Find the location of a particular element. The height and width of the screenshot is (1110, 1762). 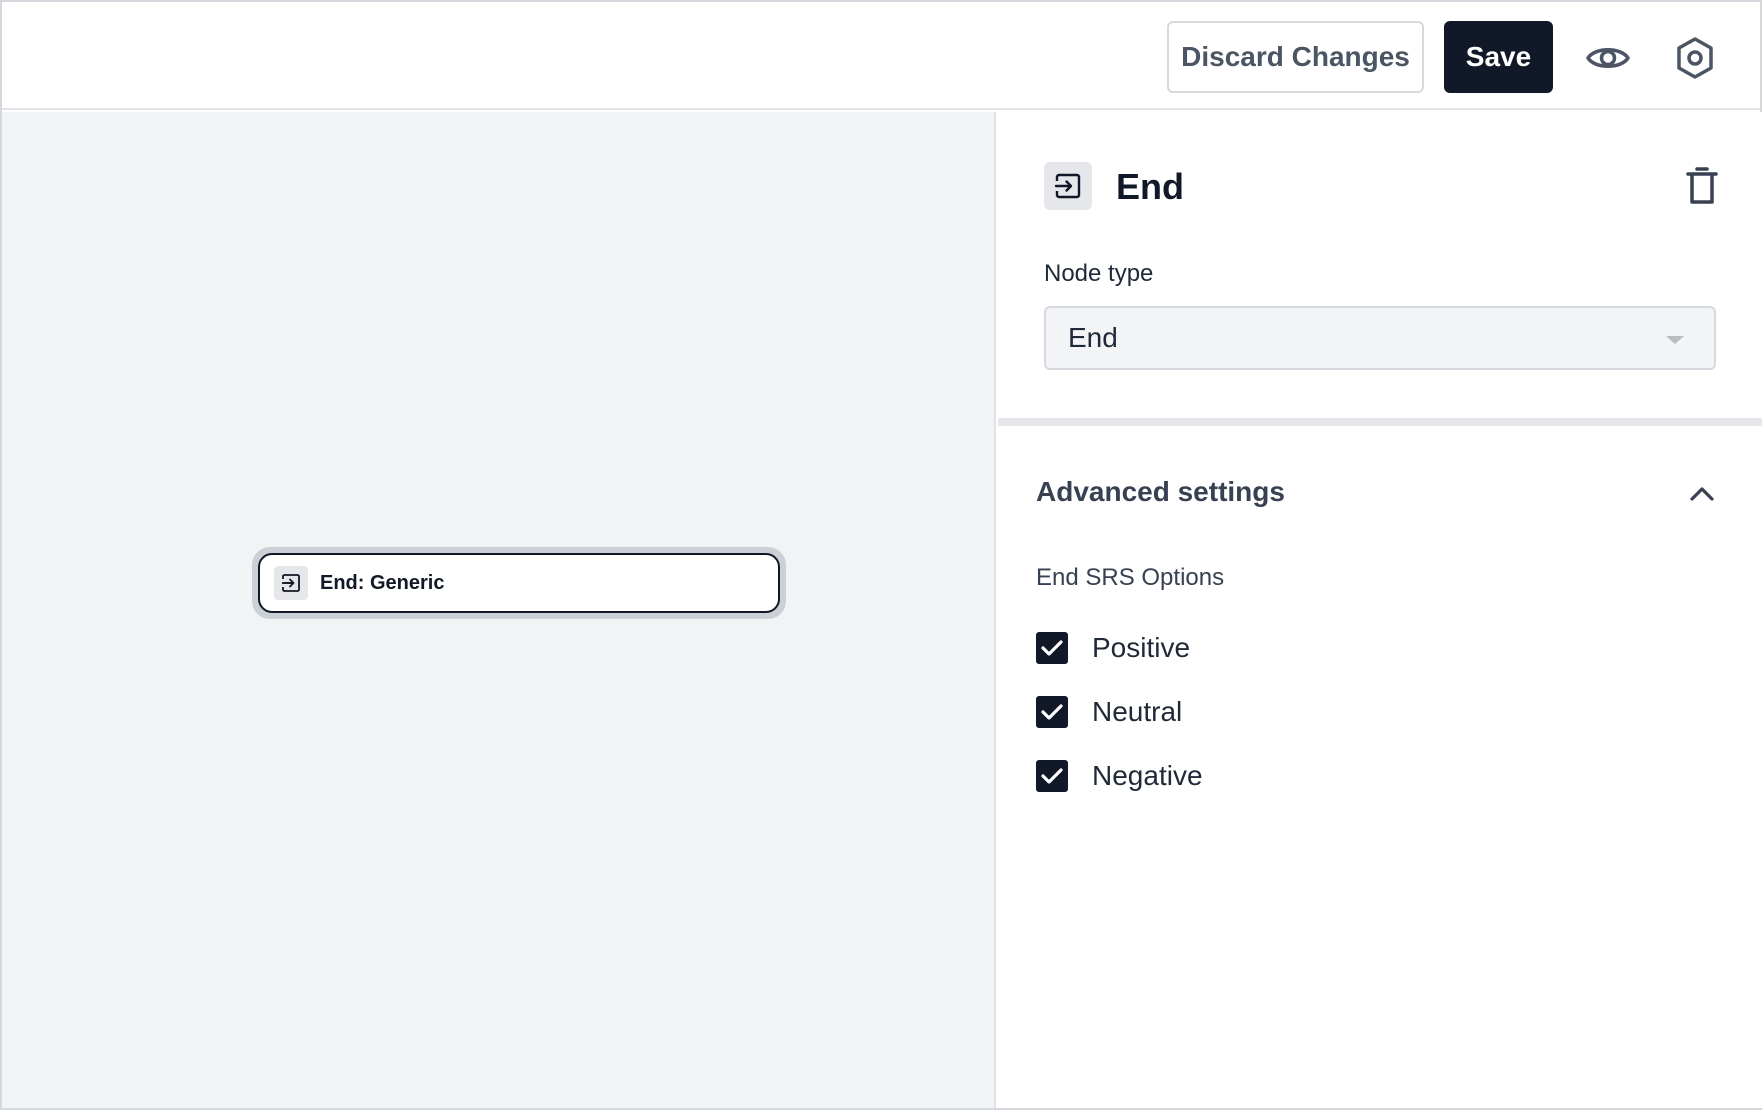

advanced-settings-toggle: Advanced settings is located at coordinates (1160, 492).